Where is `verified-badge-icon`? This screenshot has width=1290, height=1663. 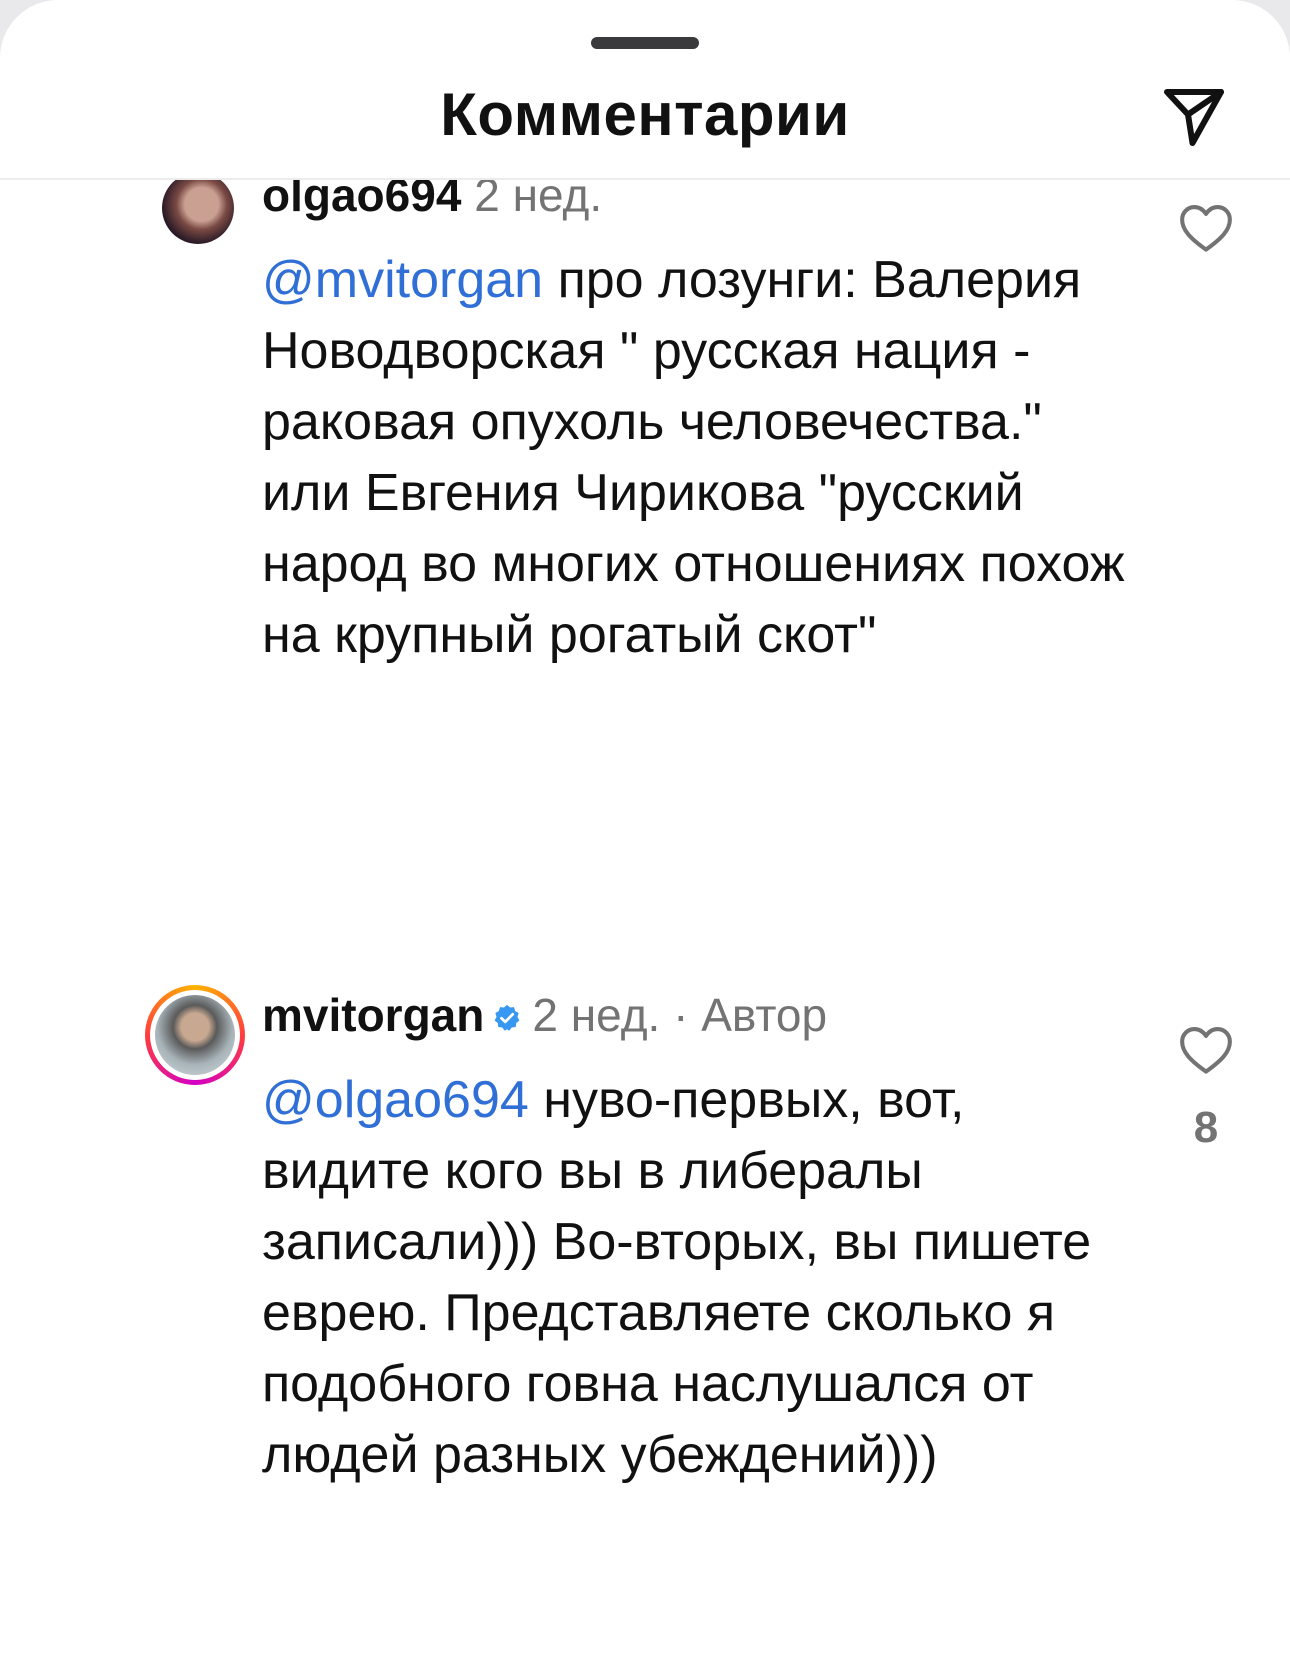 verified-badge-icon is located at coordinates (507, 1017).